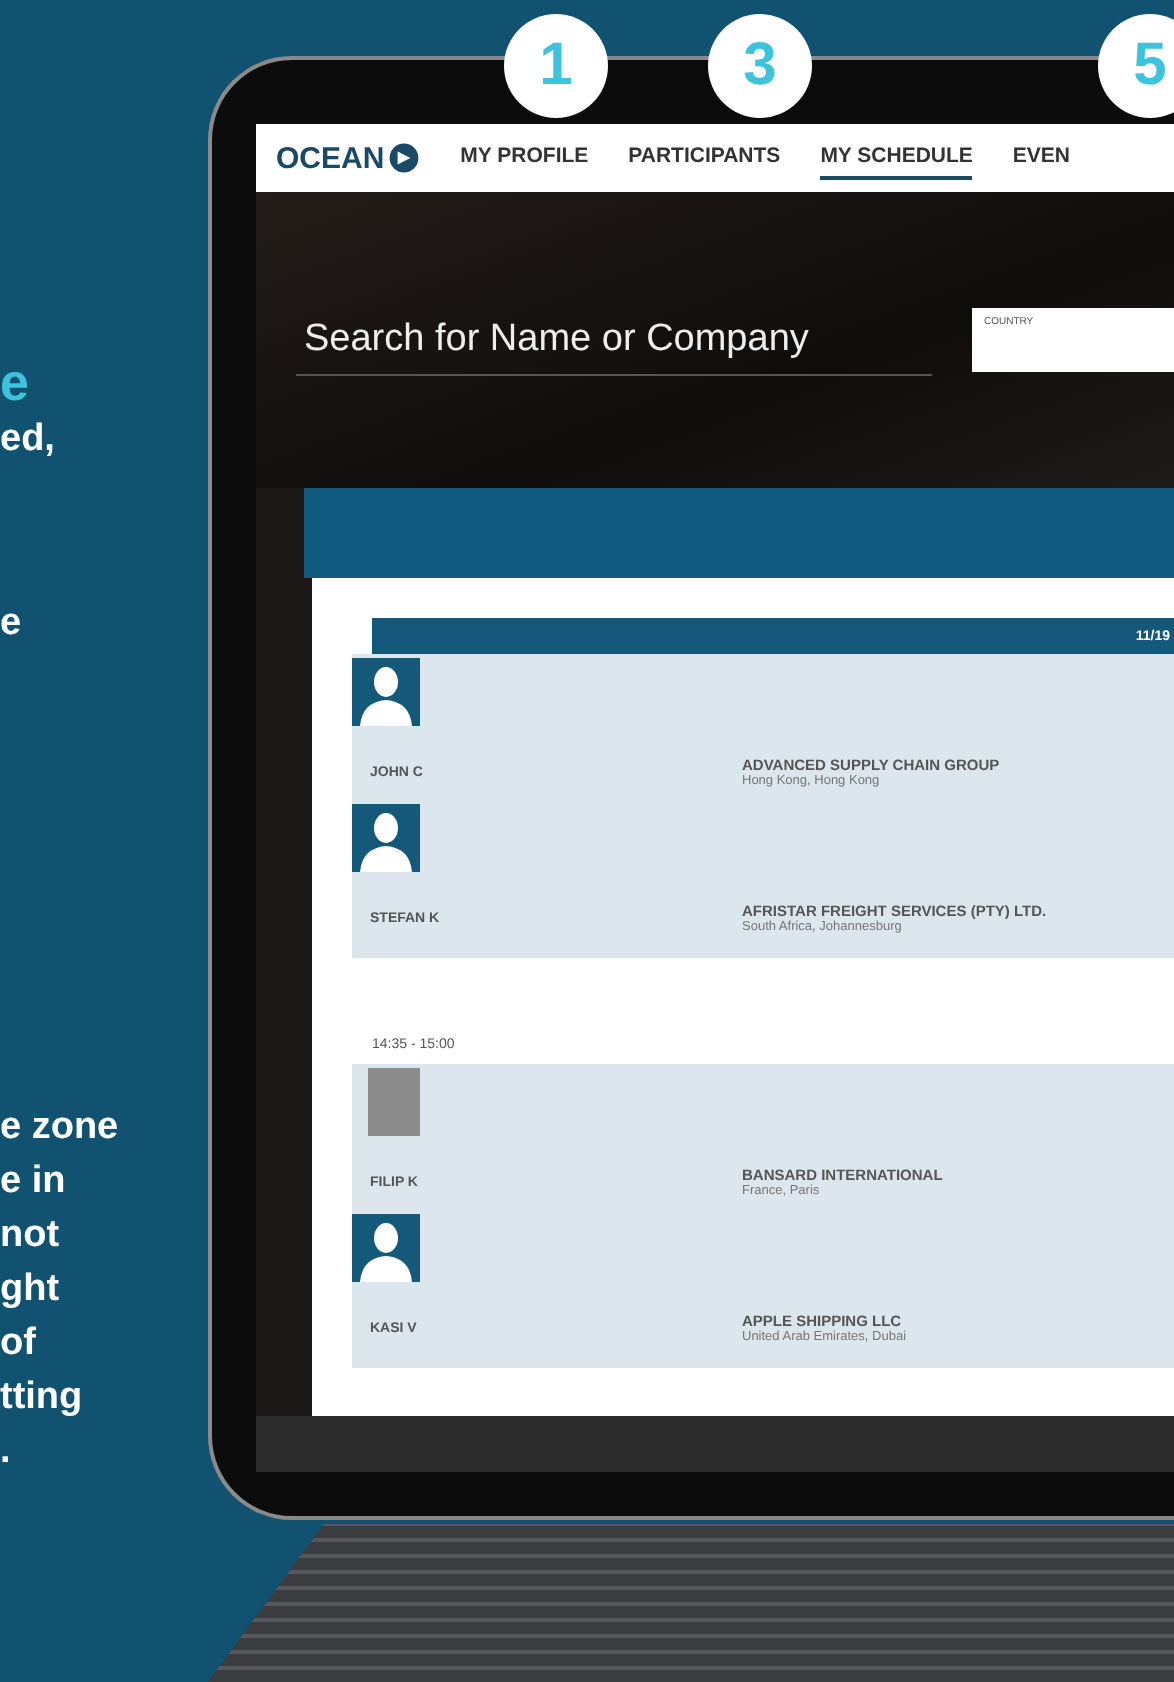 The height and width of the screenshot is (1682, 1174). What do you see at coordinates (404, 158) in the screenshot?
I see `logo-icon` at bounding box center [404, 158].